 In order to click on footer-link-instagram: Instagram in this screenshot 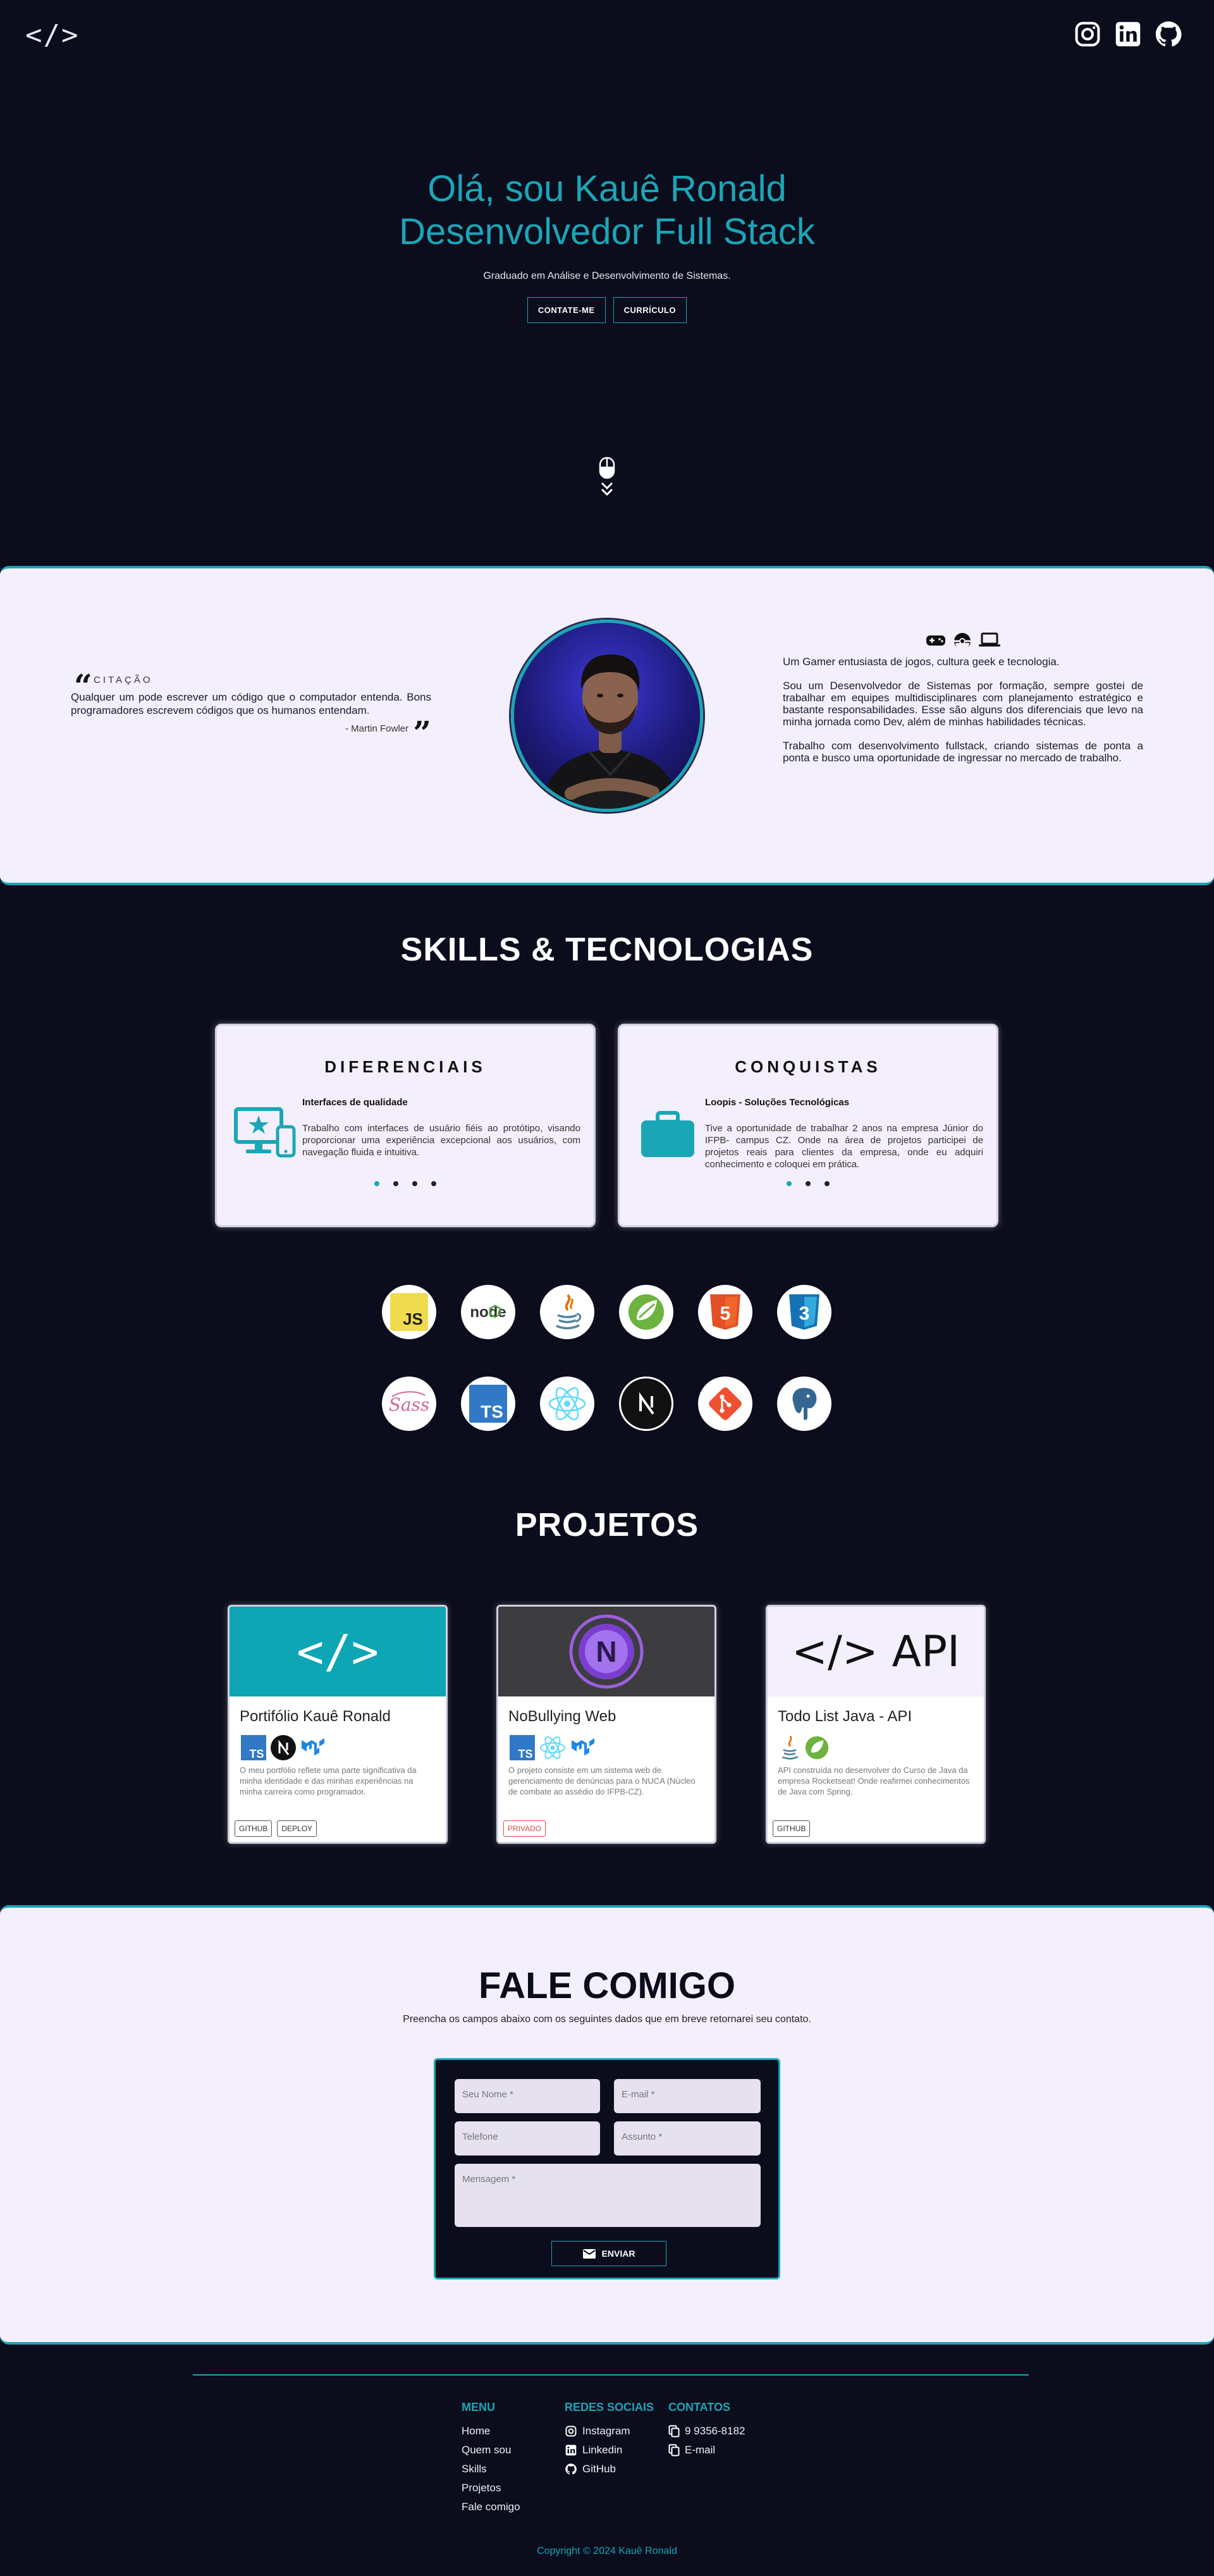, I will do `click(610, 2431)`.